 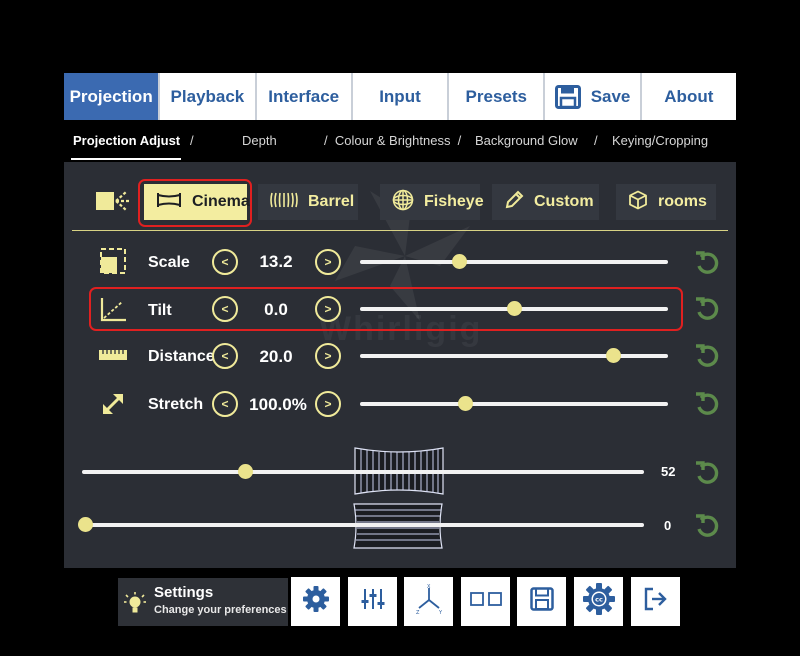 What do you see at coordinates (459, 261) in the screenshot?
I see `scale-slider-knob` at bounding box center [459, 261].